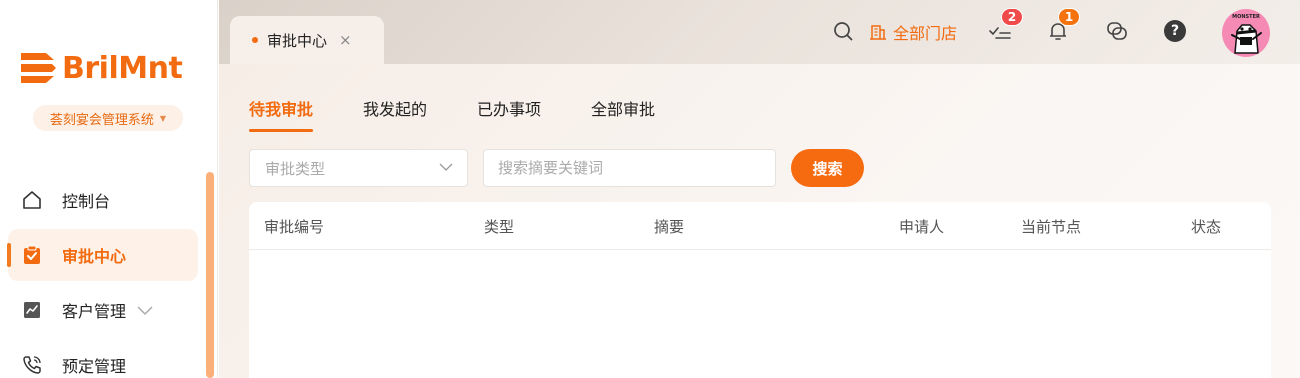 This screenshot has height=378, width=1300. Describe the element at coordinates (1051, 227) in the screenshot. I see `column-header-current-node: 当前节点` at that location.